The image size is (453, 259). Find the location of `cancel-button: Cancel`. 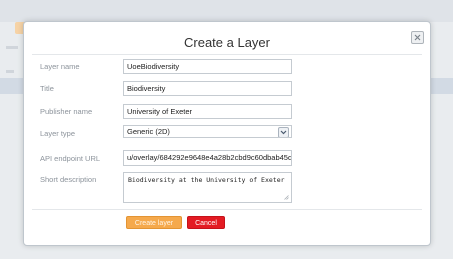

cancel-button: Cancel is located at coordinates (206, 222).